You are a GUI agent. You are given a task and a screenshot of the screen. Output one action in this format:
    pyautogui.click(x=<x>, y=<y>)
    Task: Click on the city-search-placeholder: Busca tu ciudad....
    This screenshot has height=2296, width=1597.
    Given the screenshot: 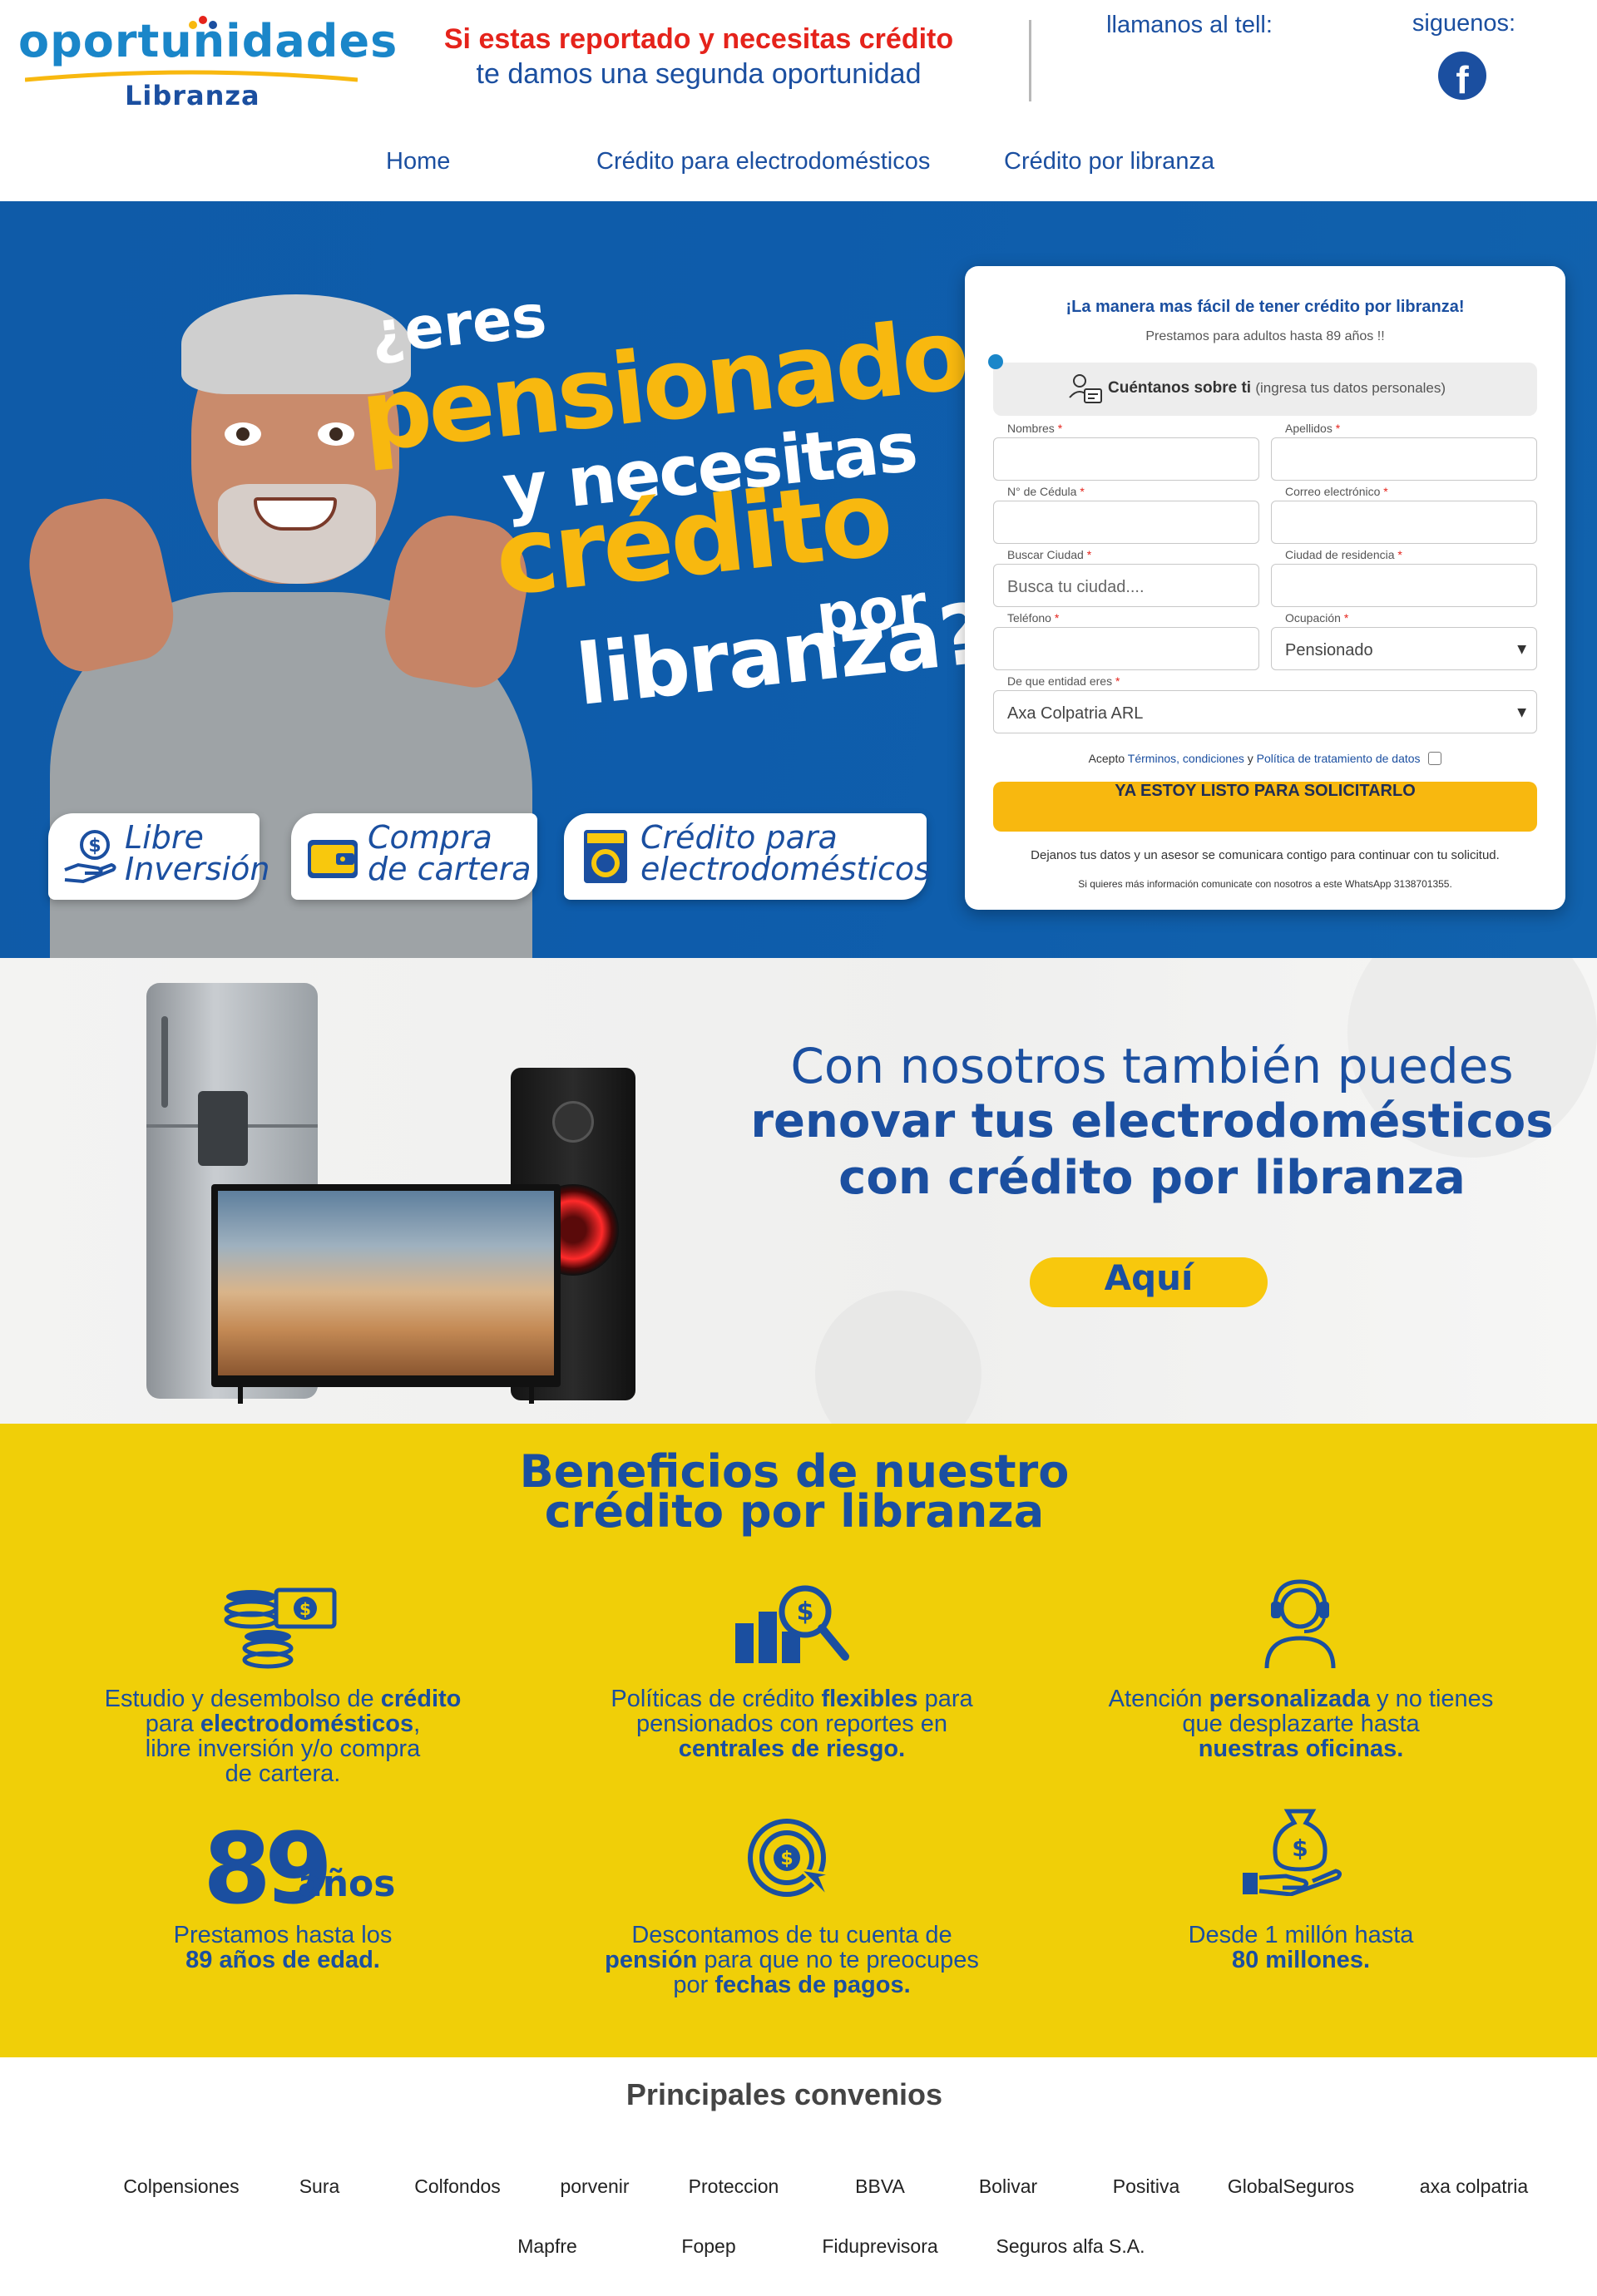 What is the action you would take?
    pyautogui.click(x=1076, y=587)
    